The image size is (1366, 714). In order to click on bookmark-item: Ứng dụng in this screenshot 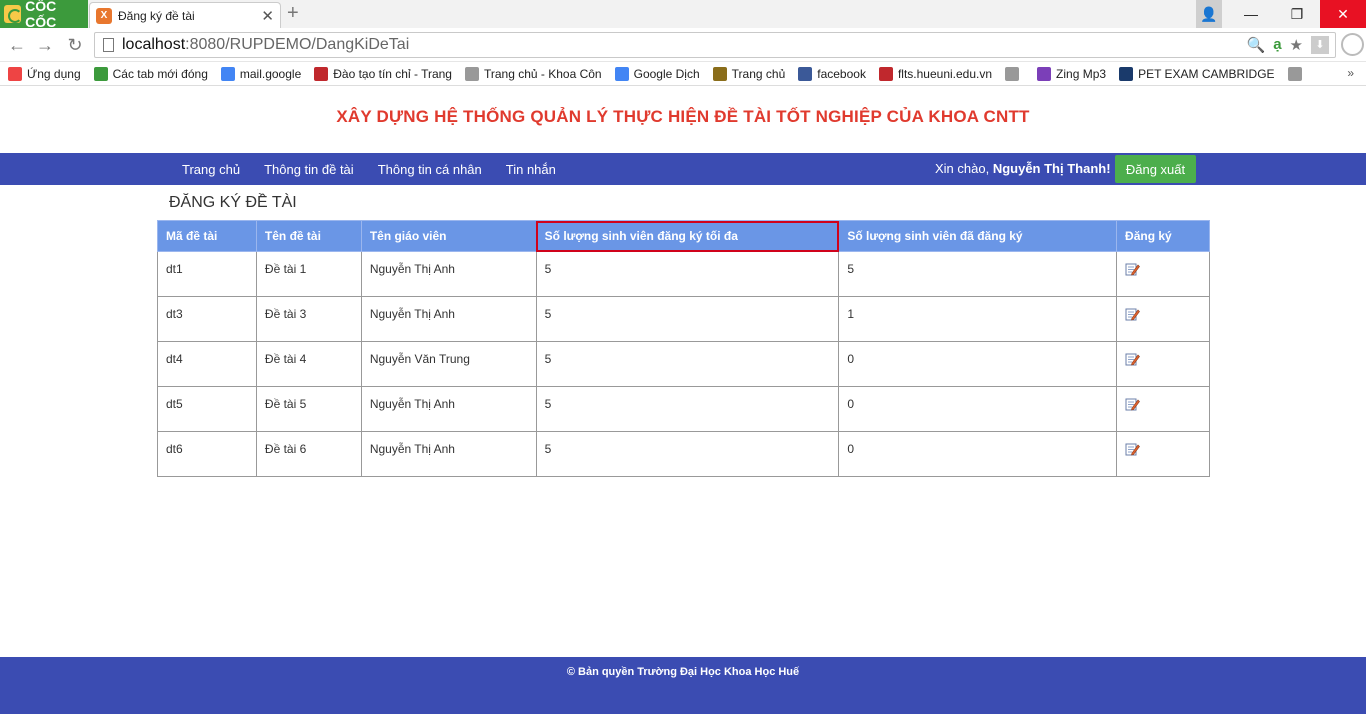, I will do `click(44, 73)`.